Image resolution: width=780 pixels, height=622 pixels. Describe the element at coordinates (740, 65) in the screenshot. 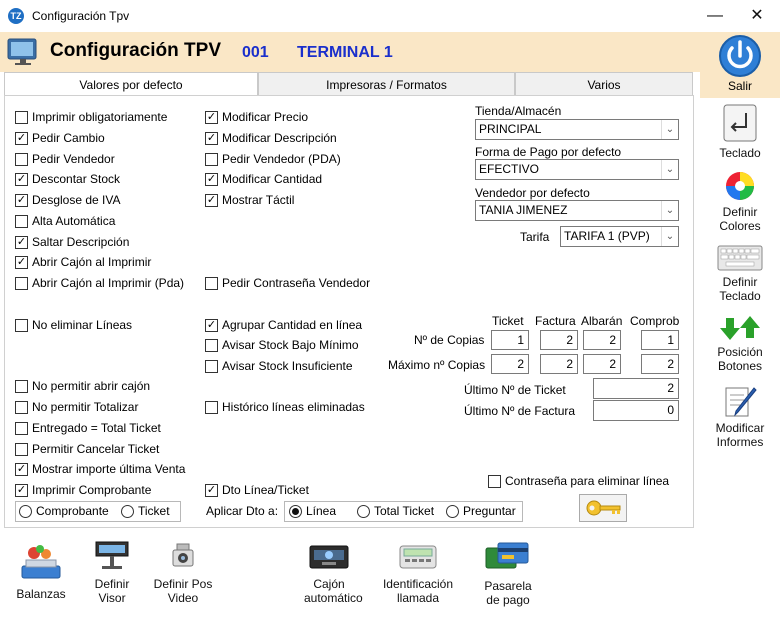

I see `exit-button: Salir` at that location.